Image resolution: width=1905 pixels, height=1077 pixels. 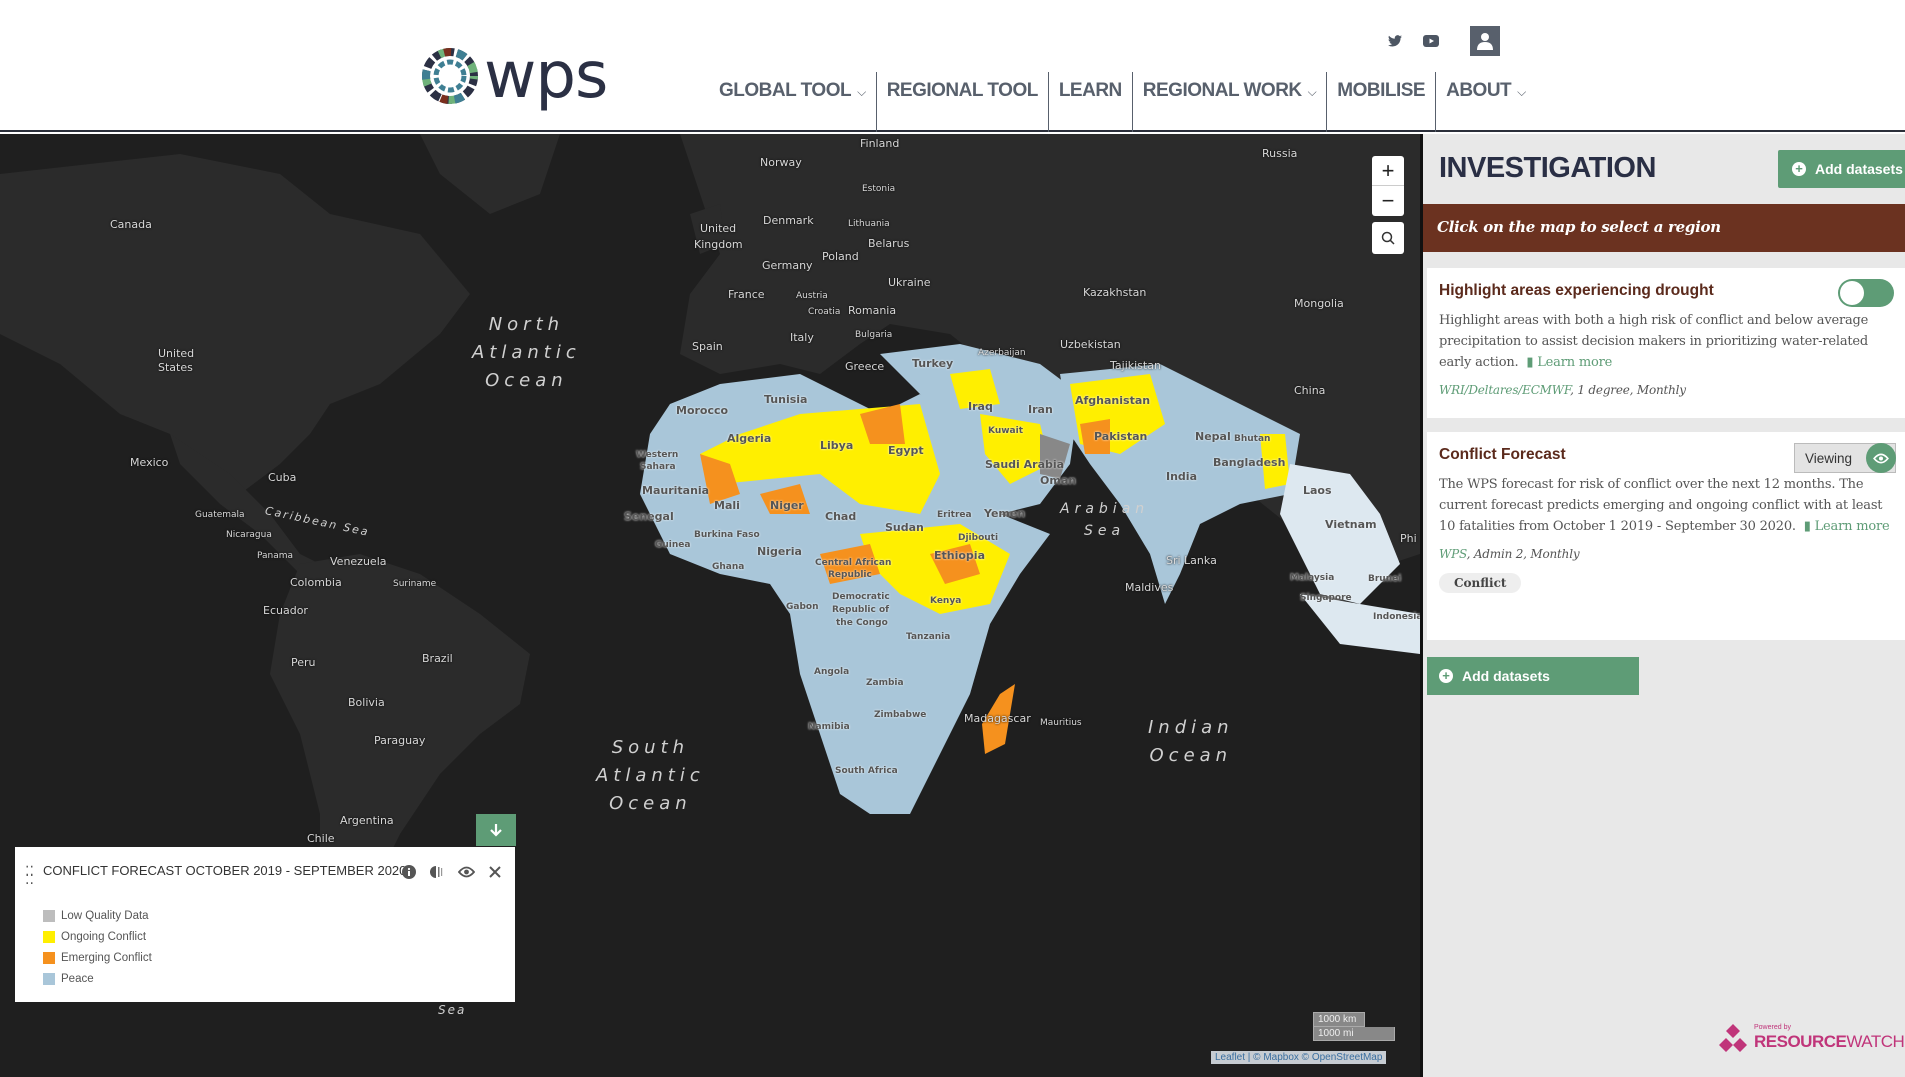 I want to click on legend-collapse-button, so click(x=496, y=830).